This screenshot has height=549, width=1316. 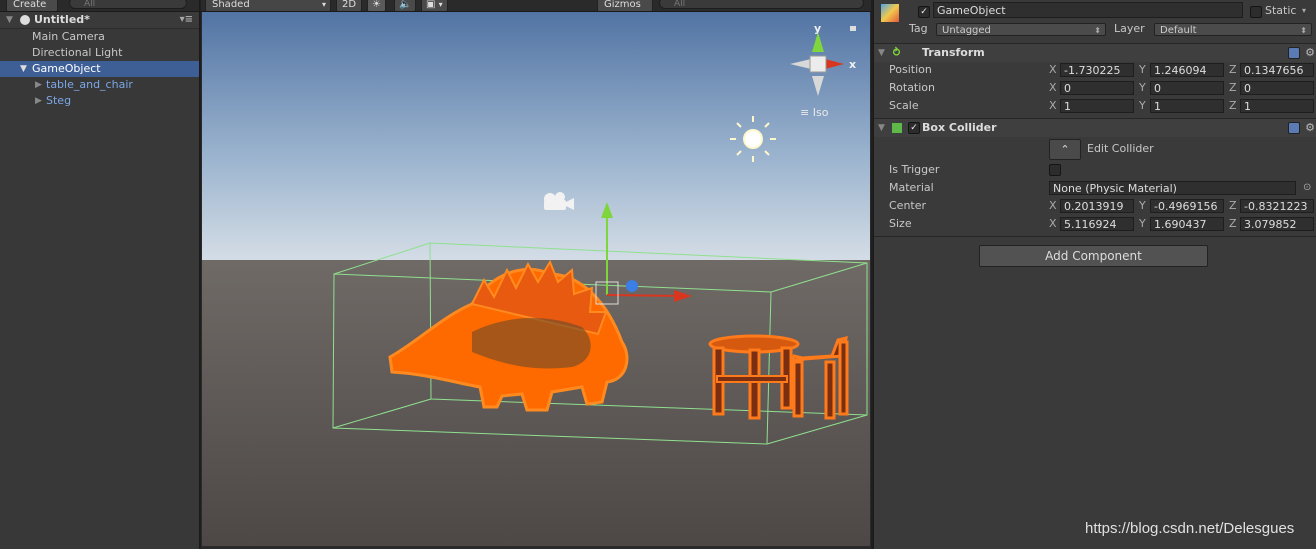 I want to click on size-z-field: 3.079852, so click(x=1277, y=224).